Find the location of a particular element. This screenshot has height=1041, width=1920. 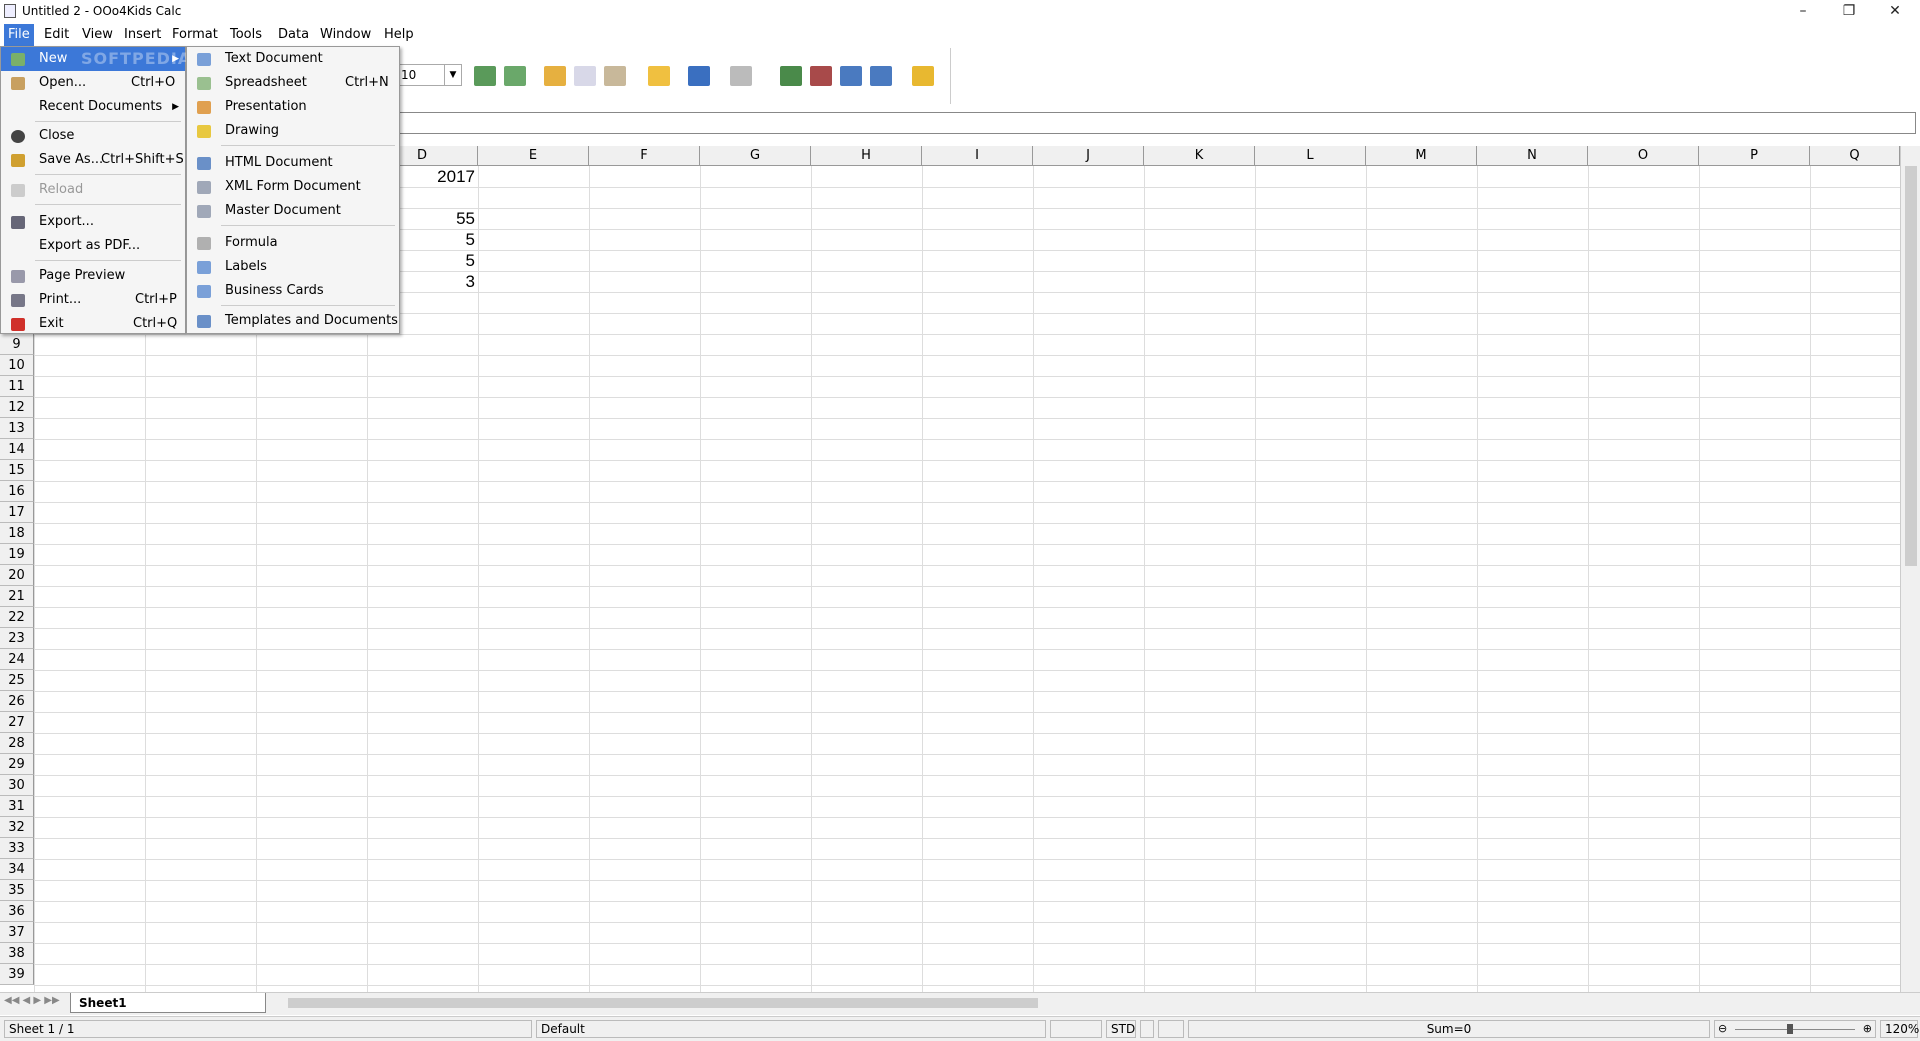

submenu-item-xml-form-document: XML Form Document is located at coordinates (293, 187).